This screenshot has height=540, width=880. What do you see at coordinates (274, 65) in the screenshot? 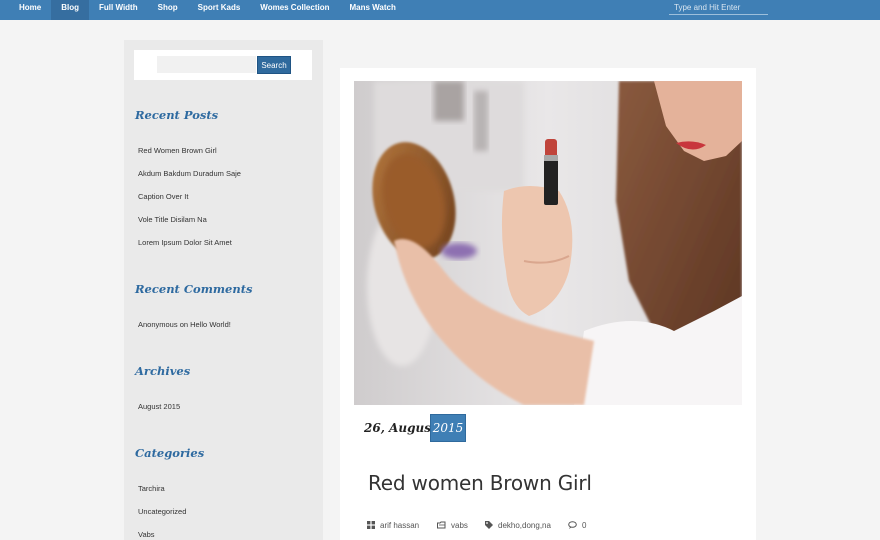
I see `search-button: Search` at bounding box center [274, 65].